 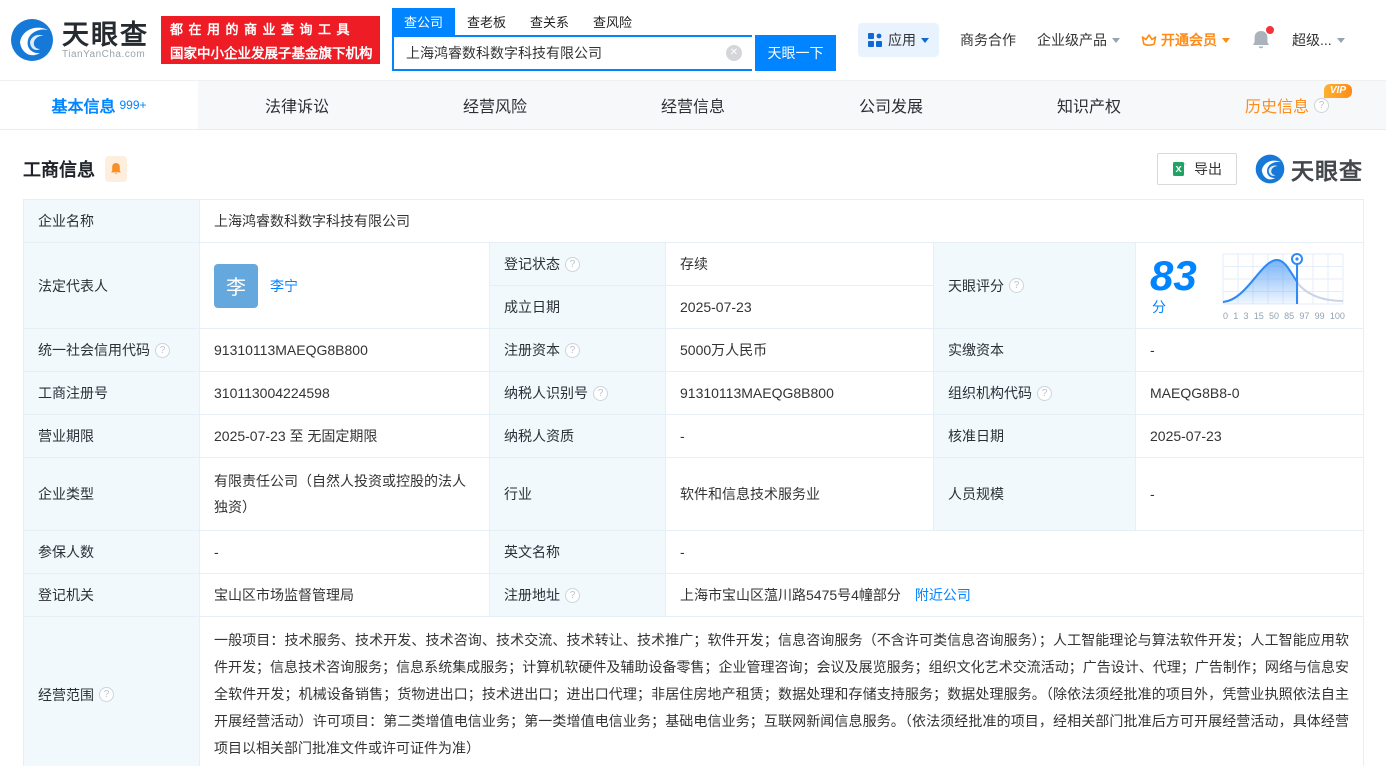 I want to click on company-name-value: 上海鸿睿数科数字科技有限公司, so click(x=781, y=221).